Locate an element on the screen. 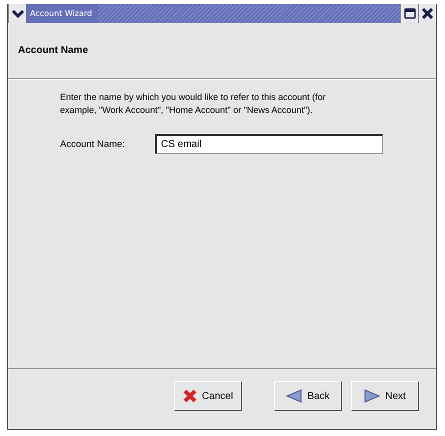  window-title: Account Wizard is located at coordinates (62, 13).